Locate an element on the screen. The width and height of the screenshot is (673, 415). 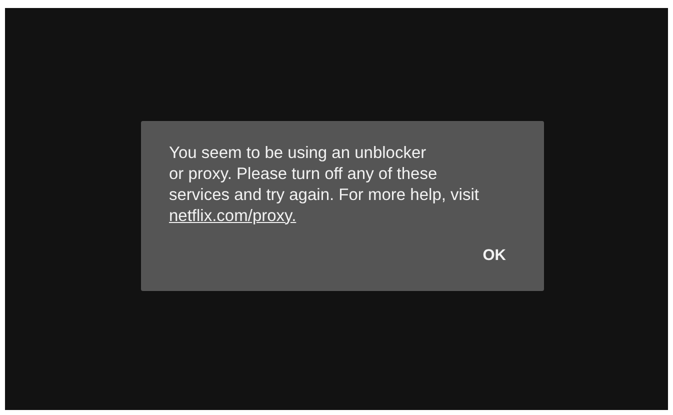
message-text: You seem to be using an unblocker or proxy. Please turn off any of these services and try again. For more help, visit netflix.com/proxy. is located at coordinates (324, 184).